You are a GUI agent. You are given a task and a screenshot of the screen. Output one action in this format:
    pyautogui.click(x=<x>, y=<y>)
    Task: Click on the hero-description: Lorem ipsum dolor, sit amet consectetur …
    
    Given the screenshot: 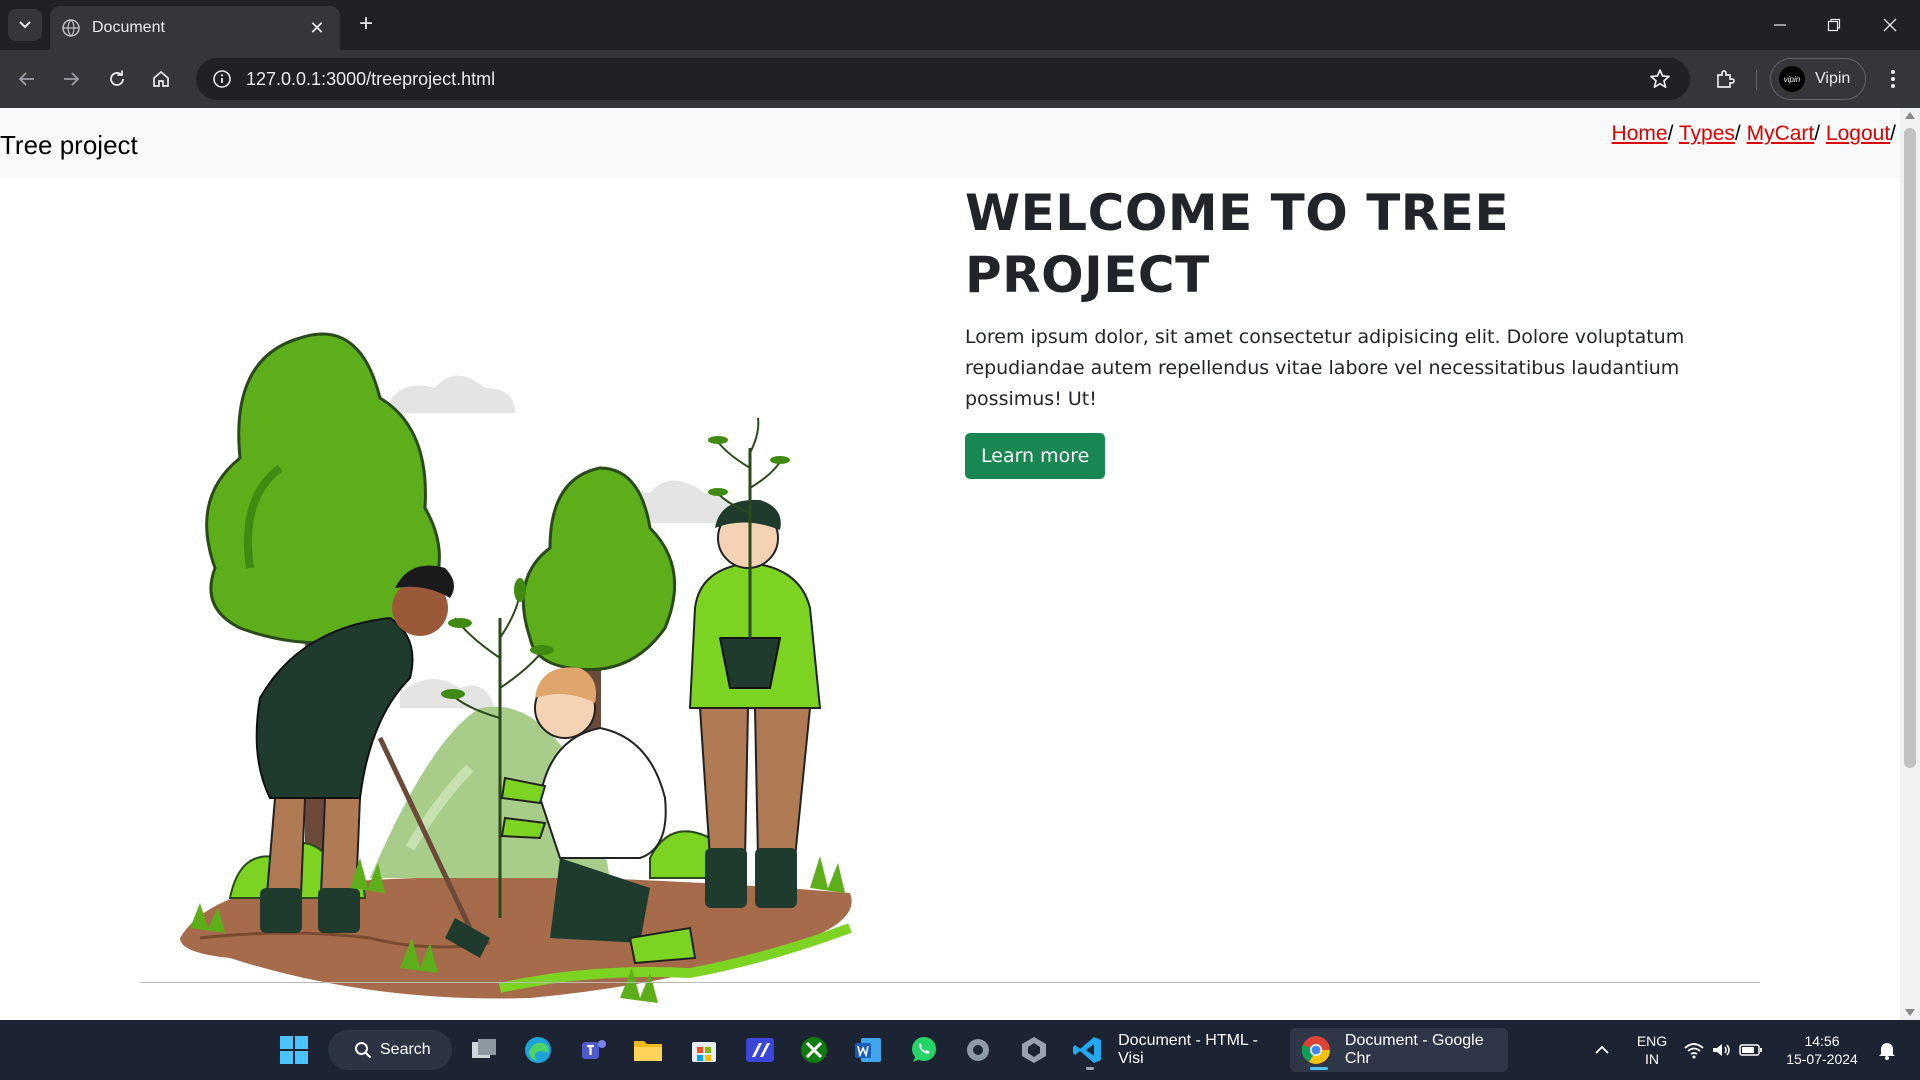 What is the action you would take?
    pyautogui.click(x=1325, y=368)
    